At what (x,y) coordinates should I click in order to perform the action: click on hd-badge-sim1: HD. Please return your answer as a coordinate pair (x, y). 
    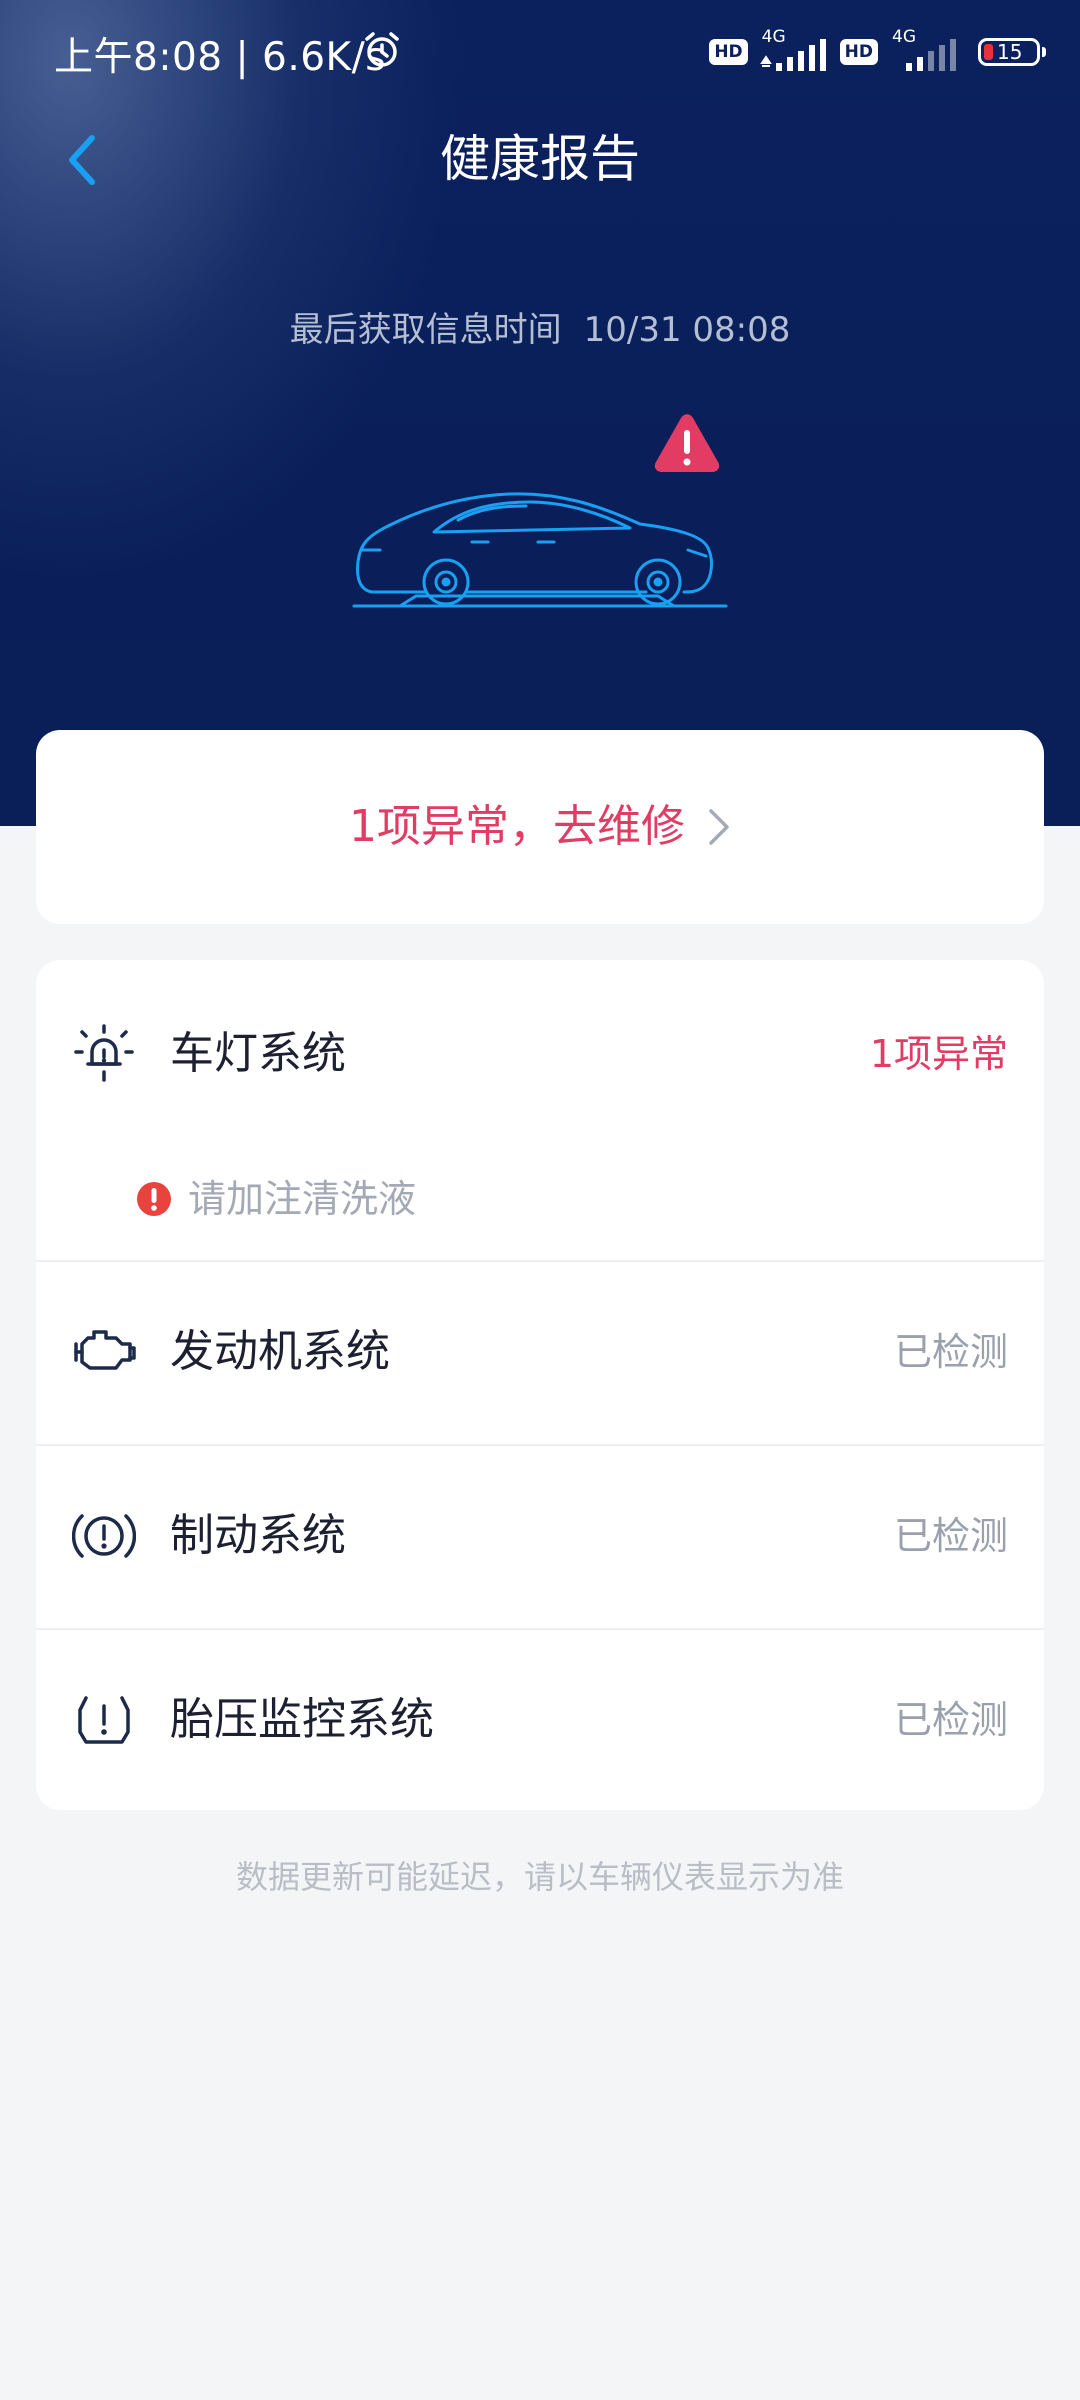
    Looking at the image, I should click on (728, 52).